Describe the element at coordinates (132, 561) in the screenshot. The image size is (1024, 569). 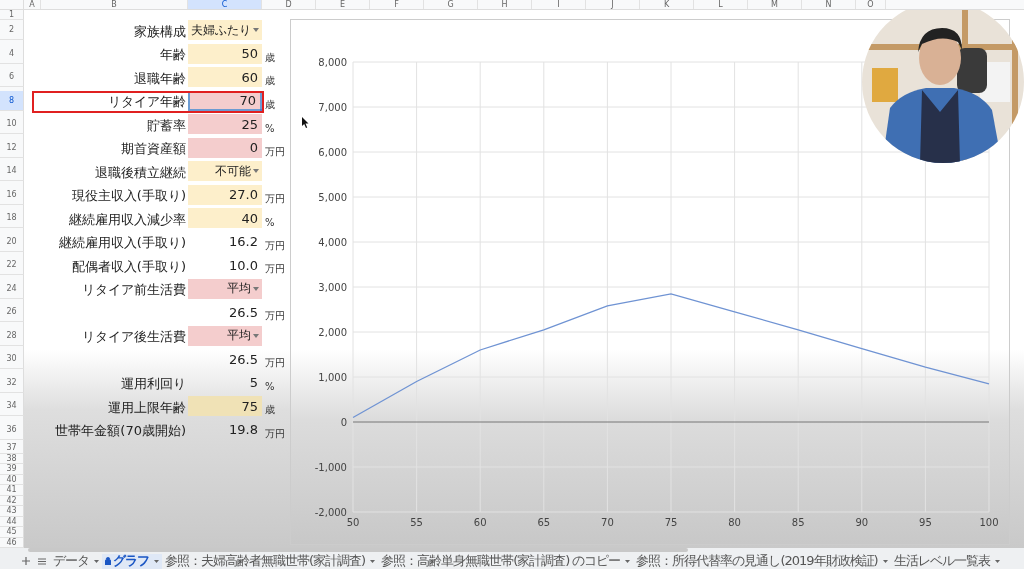
I see `sheet-tab: グラフ` at that location.